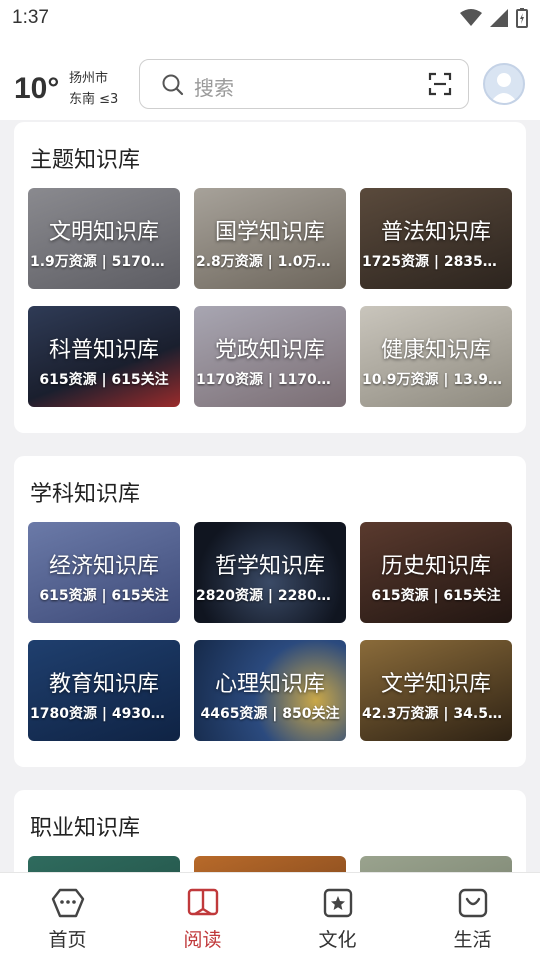  What do you see at coordinates (269, 566) in the screenshot?
I see `card-title: 哲学知识库` at bounding box center [269, 566].